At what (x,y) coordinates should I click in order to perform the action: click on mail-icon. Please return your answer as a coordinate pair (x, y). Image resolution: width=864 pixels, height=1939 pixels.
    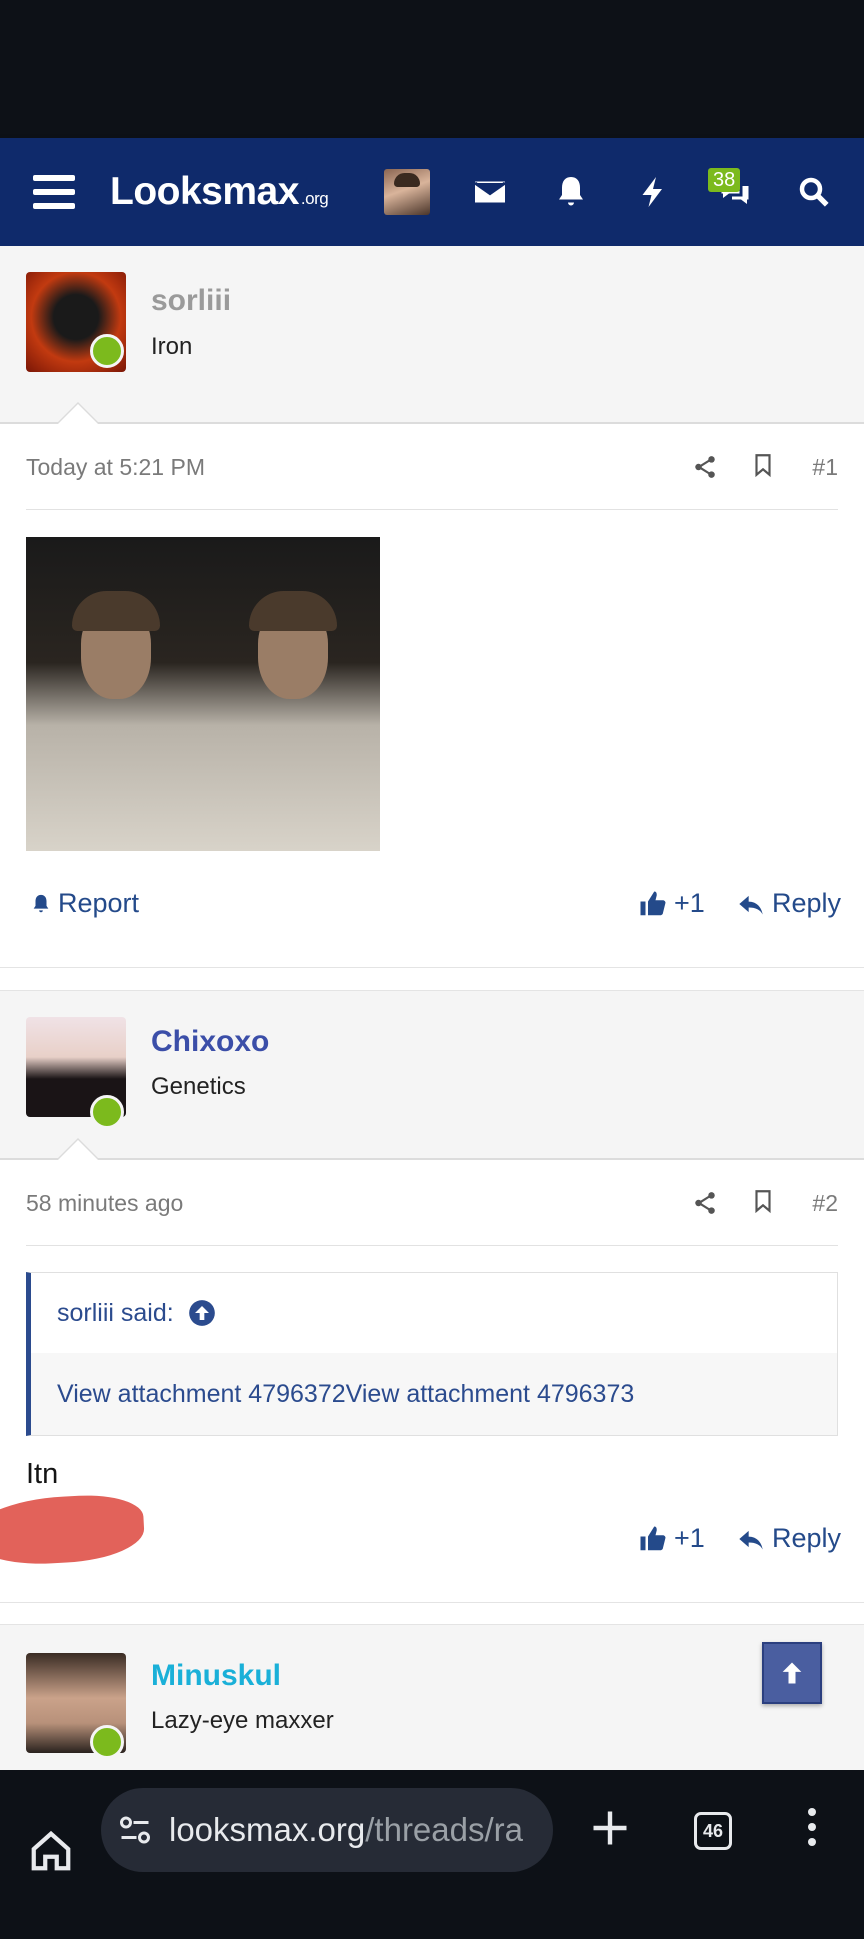
    Looking at the image, I should click on (490, 192).